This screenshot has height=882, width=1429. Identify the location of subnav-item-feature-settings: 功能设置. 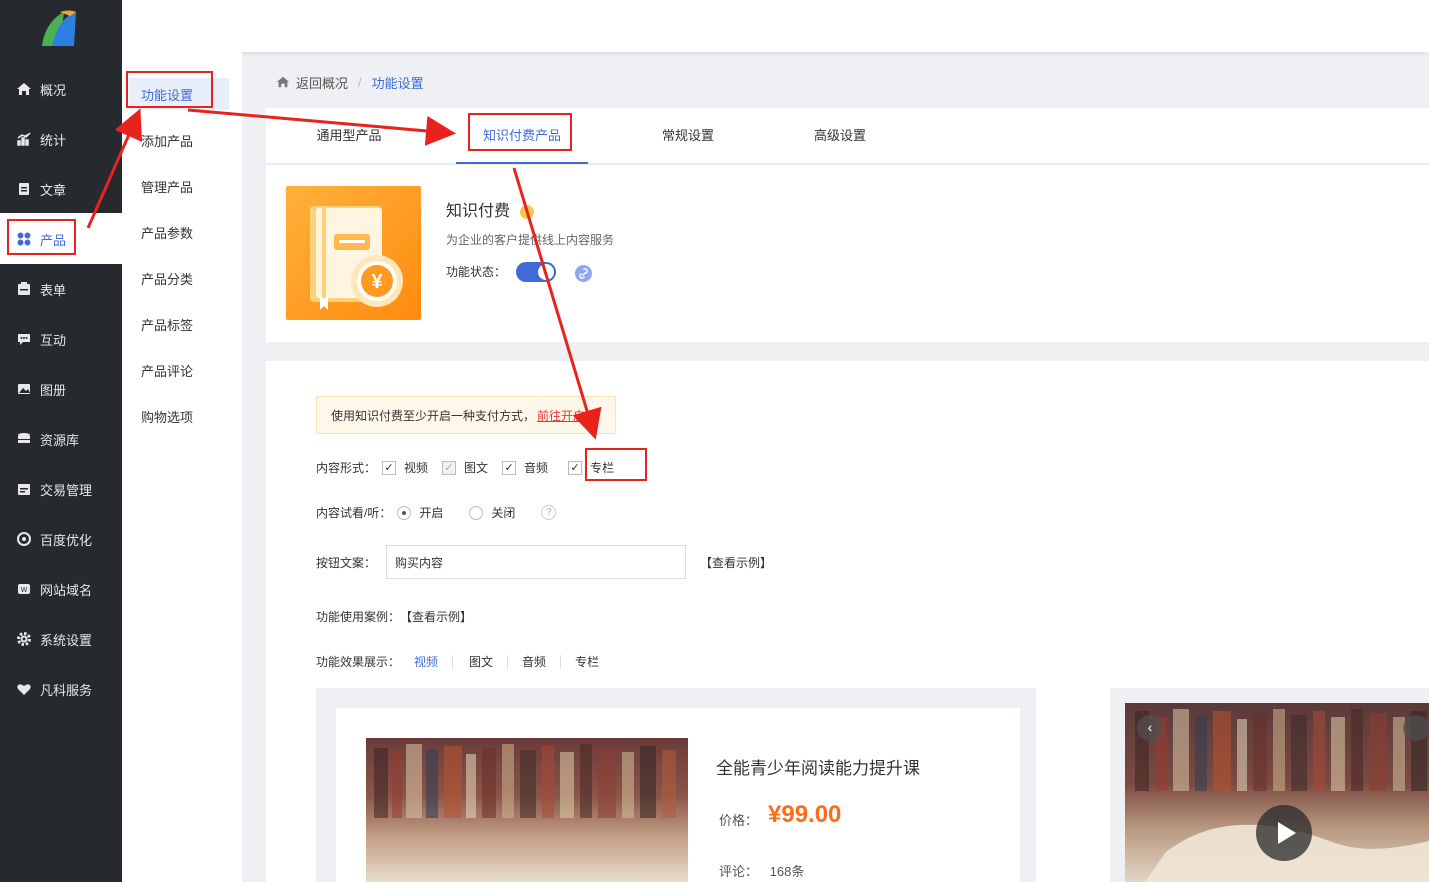
(179, 94).